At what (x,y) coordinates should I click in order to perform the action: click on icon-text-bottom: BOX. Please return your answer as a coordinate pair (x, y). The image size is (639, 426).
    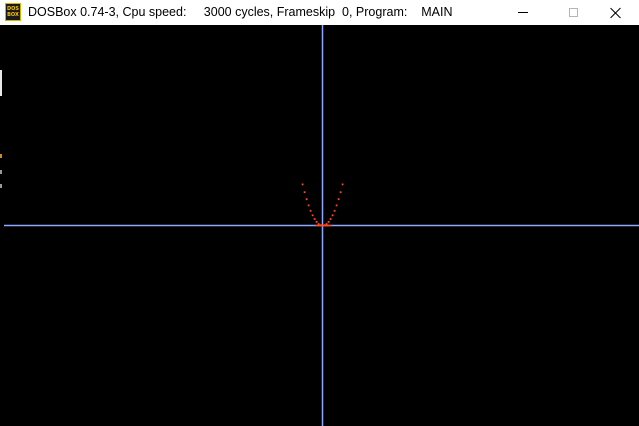
    Looking at the image, I should click on (13, 15).